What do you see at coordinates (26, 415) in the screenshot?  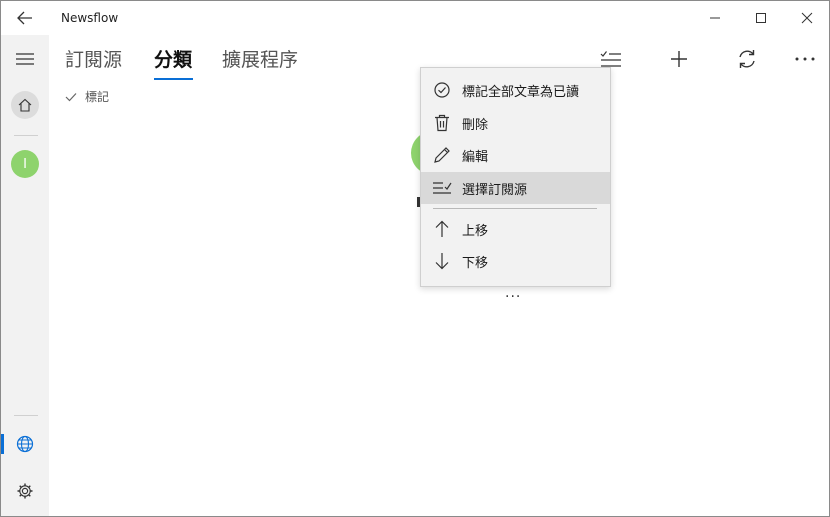 I see `rail-divider-bottom` at bounding box center [26, 415].